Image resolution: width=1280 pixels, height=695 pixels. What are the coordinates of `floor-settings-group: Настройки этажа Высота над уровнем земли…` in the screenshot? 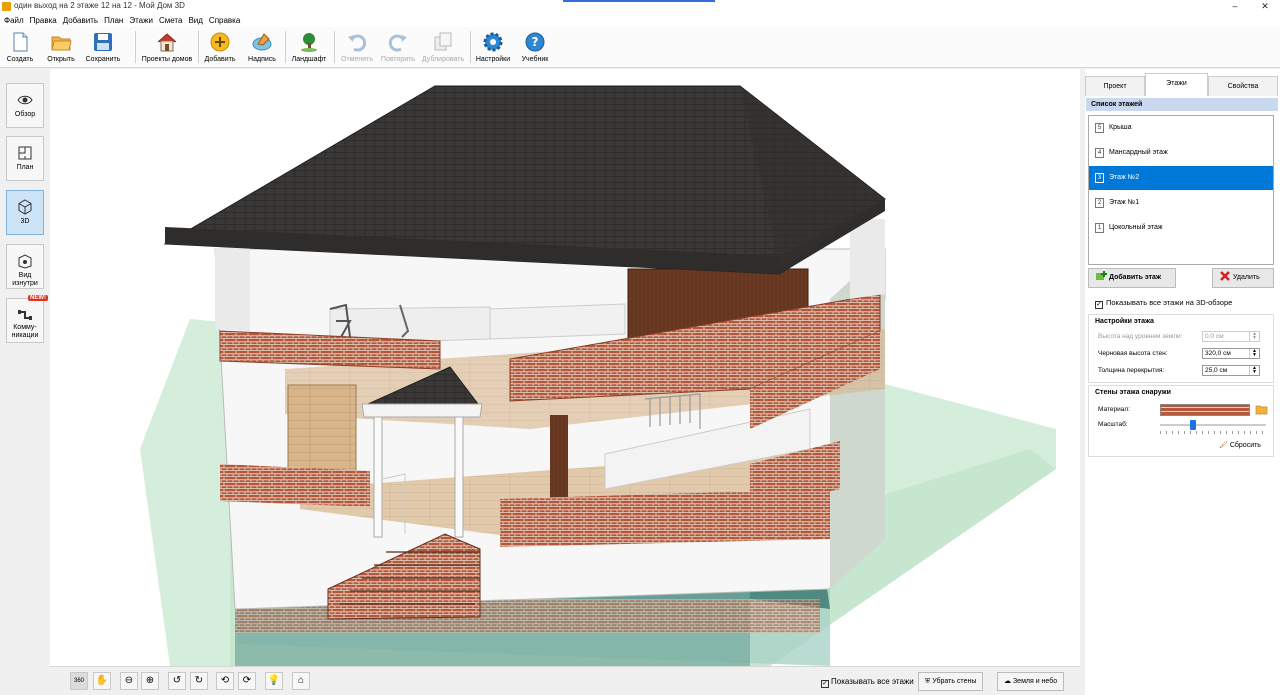 It's located at (1181, 348).